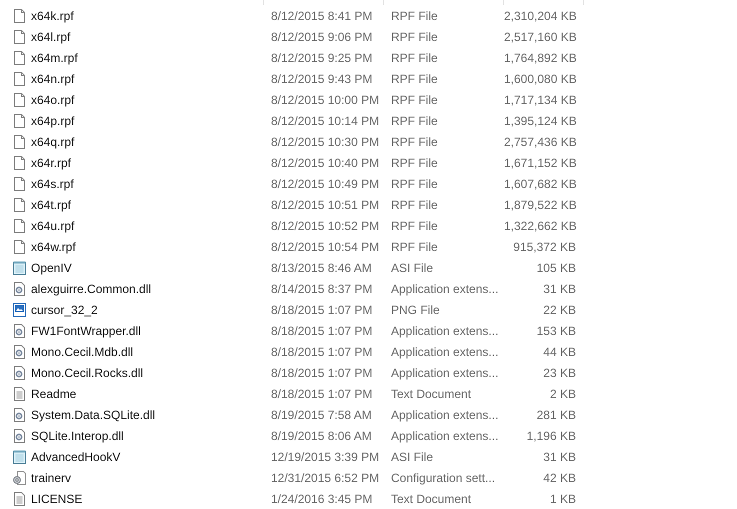 Image resolution: width=737 pixels, height=509 pixels. Describe the element at coordinates (556, 267) in the screenshot. I see `file-size: 105 KB` at that location.